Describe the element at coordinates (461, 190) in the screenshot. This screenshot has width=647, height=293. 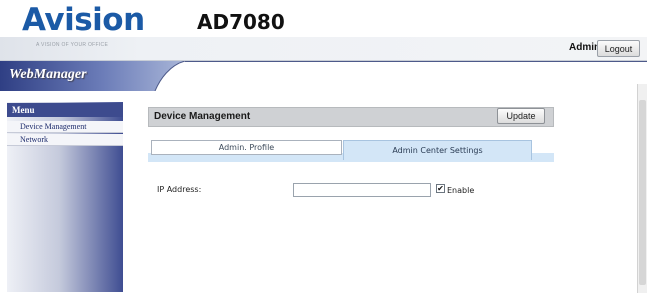
I see `enable-label: Enable` at that location.